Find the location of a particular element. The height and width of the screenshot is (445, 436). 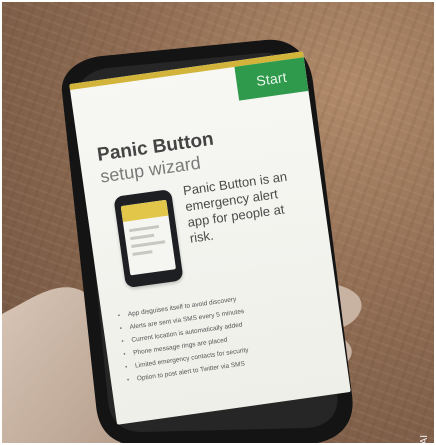

illustration-screen is located at coordinates (148, 237).